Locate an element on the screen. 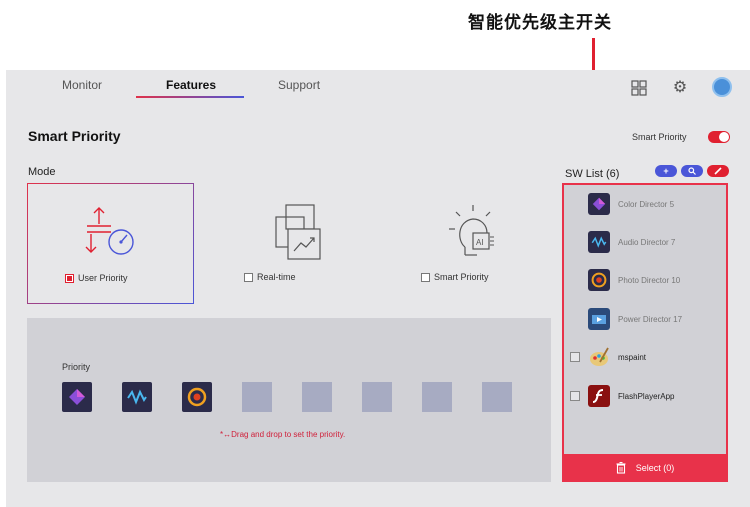 This screenshot has height=507, width=750. active-tab-indicator is located at coordinates (190, 97).